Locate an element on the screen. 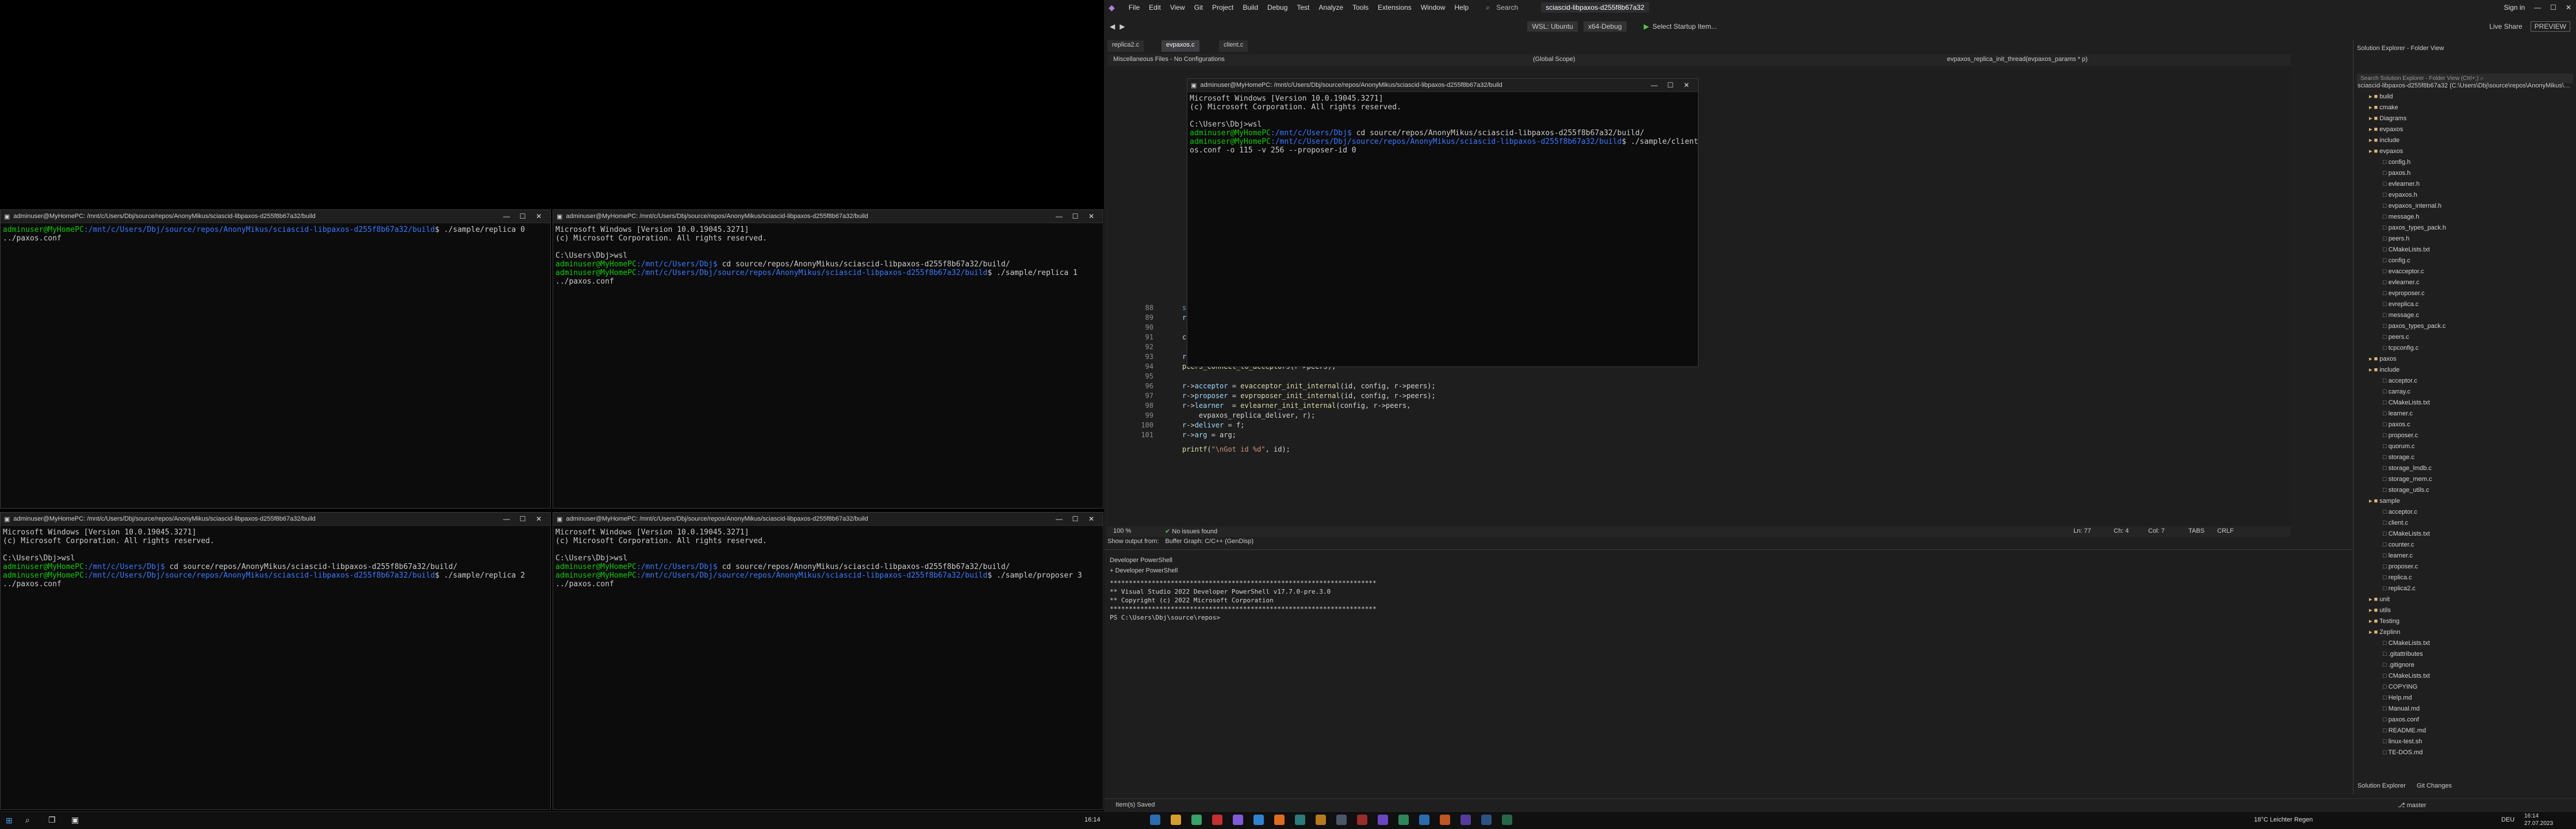 The width and height of the screenshot is (2576, 829). tree-file: □ COPYING is located at coordinates (2464, 687).